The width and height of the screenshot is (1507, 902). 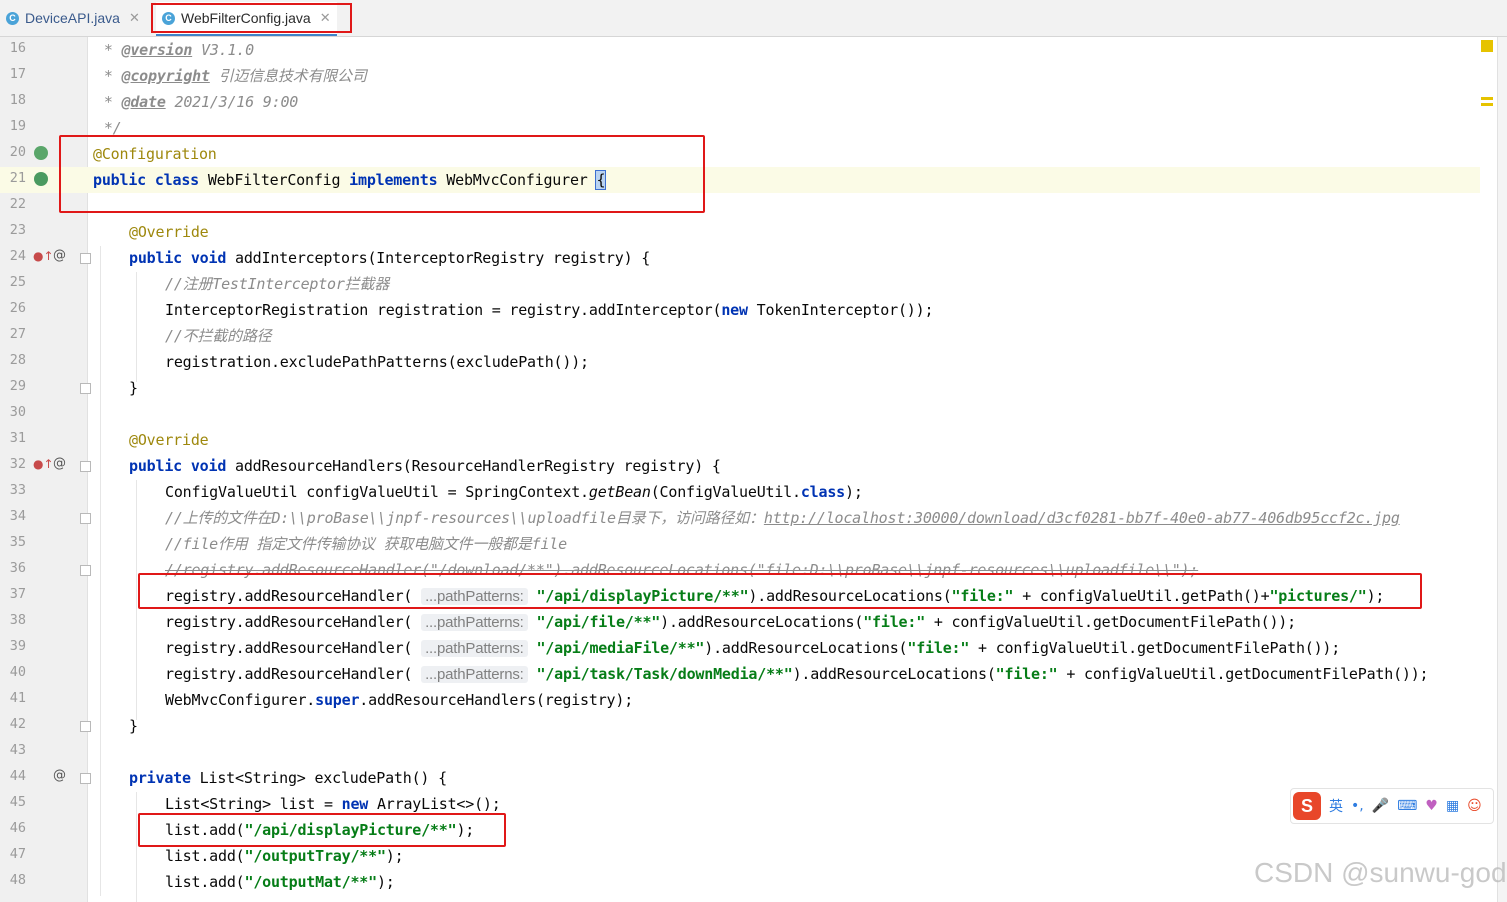 I want to click on tab-webfilterconfig: C WebFilterConfig.java ✕, so click(x=246, y=19).